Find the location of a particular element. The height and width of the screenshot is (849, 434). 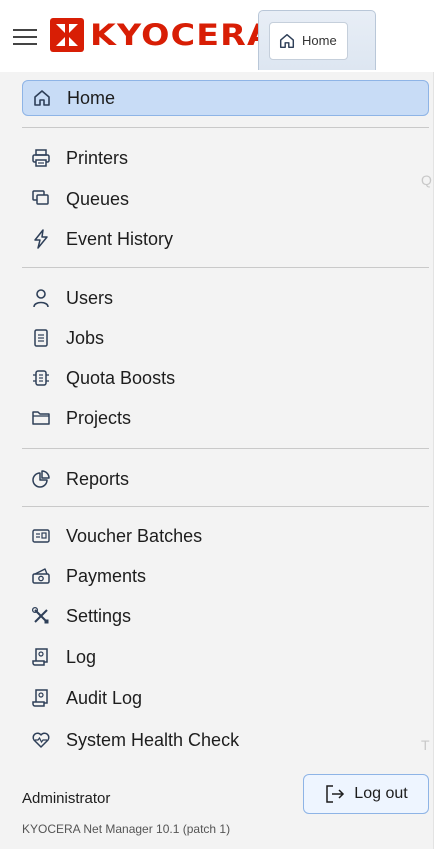

menu-item-users: Users is located at coordinates (225, 298).